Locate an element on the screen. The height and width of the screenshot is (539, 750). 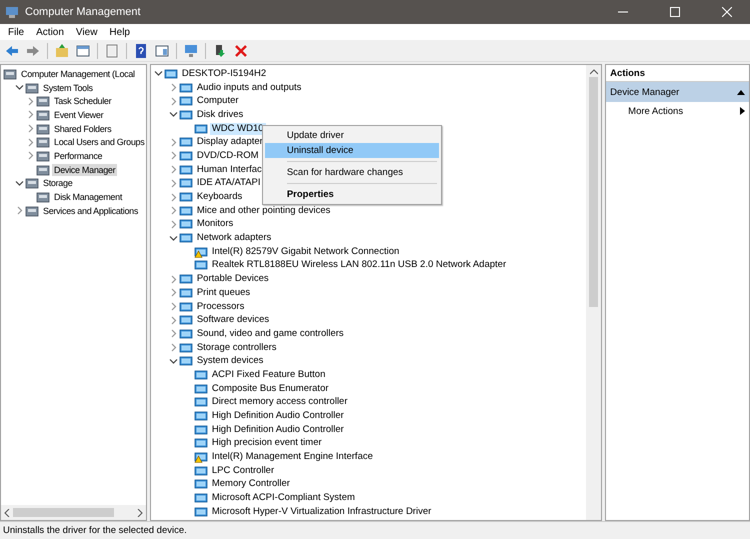
tree-item: Mice and other pointing devices is located at coordinates (263, 210).